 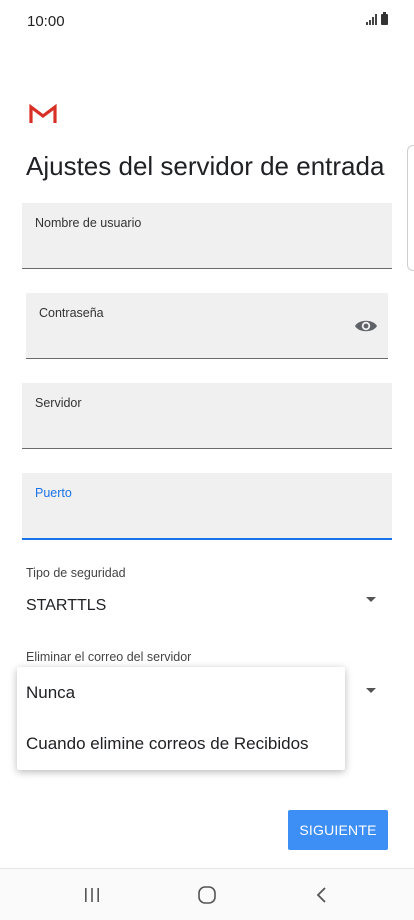 What do you see at coordinates (205, 166) in the screenshot?
I see `page-title: Ajustes del servidor de entrada` at bounding box center [205, 166].